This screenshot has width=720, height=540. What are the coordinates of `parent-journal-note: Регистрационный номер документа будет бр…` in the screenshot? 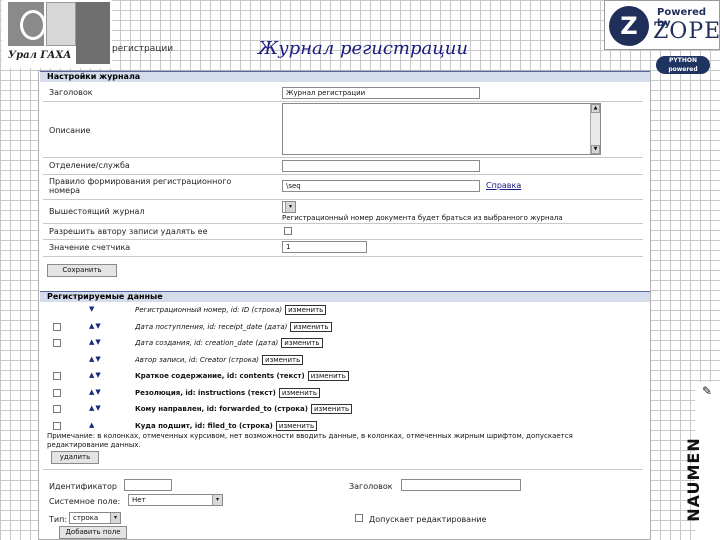 It's located at (422, 218).